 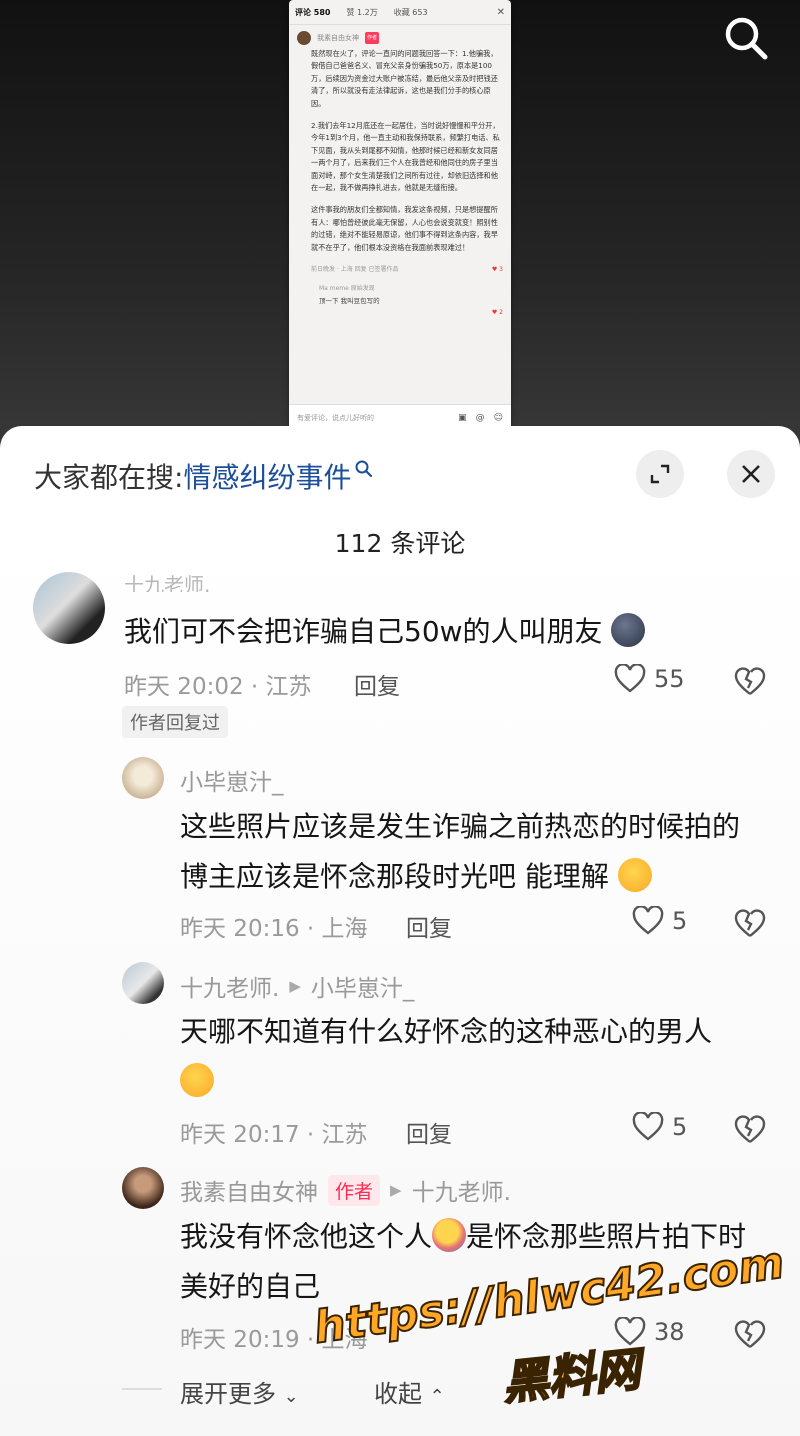 What do you see at coordinates (306, 1236) in the screenshot?
I see `comment-text-part-1: 我没有怀念他这个人` at bounding box center [306, 1236].